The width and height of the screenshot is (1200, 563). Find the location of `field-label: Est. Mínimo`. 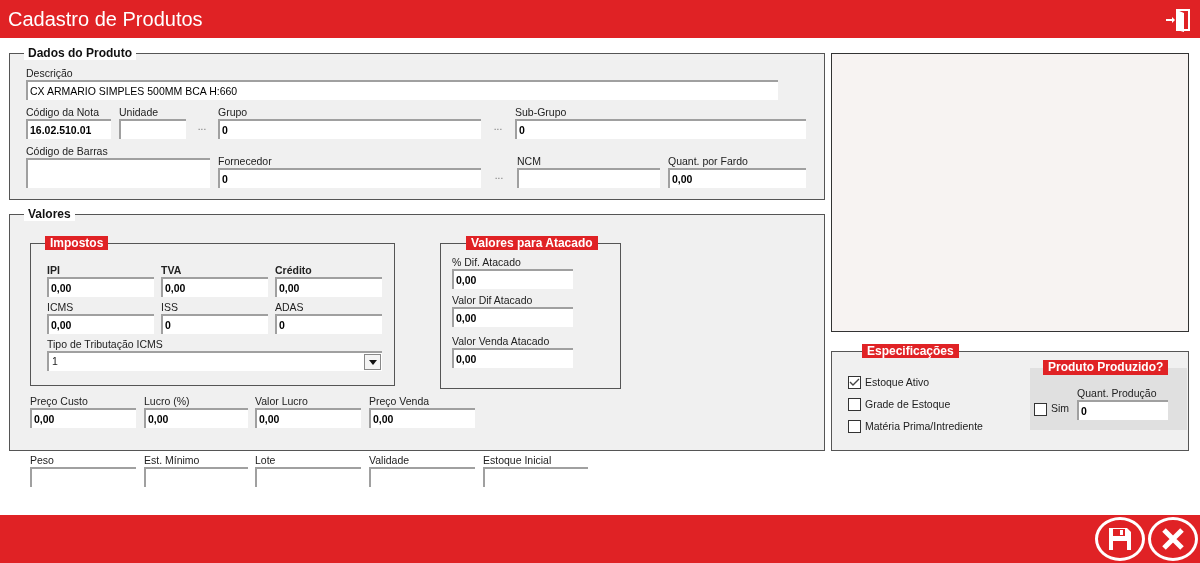

field-label: Est. Mínimo is located at coordinates (172, 460).